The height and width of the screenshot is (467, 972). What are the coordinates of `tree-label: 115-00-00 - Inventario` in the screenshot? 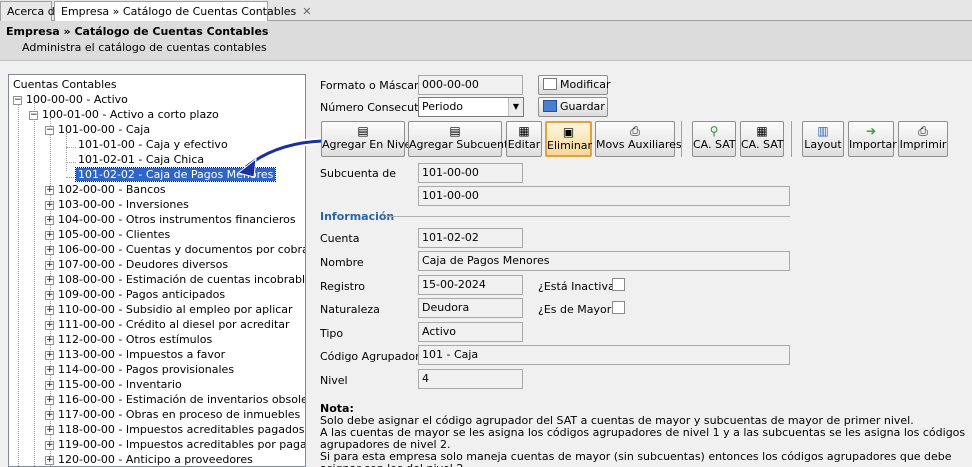 It's located at (120, 384).